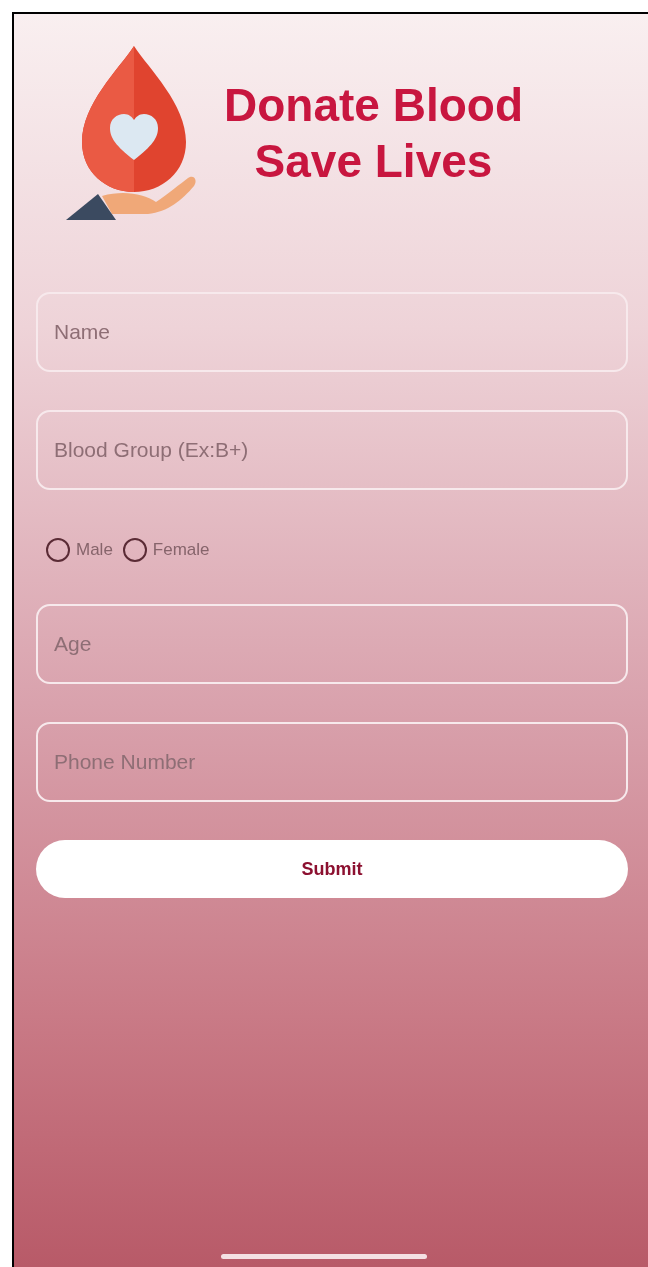  Describe the element at coordinates (332, 869) in the screenshot. I see `submit-button: Submit` at that location.